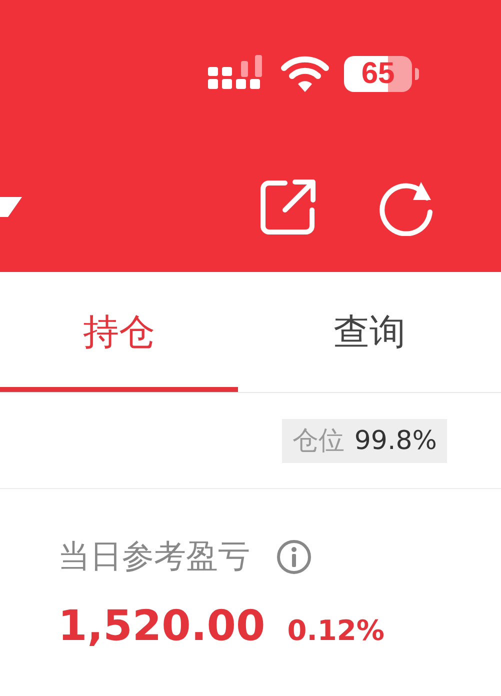 The image size is (501, 696). Describe the element at coordinates (294, 557) in the screenshot. I see `info-icon` at that location.